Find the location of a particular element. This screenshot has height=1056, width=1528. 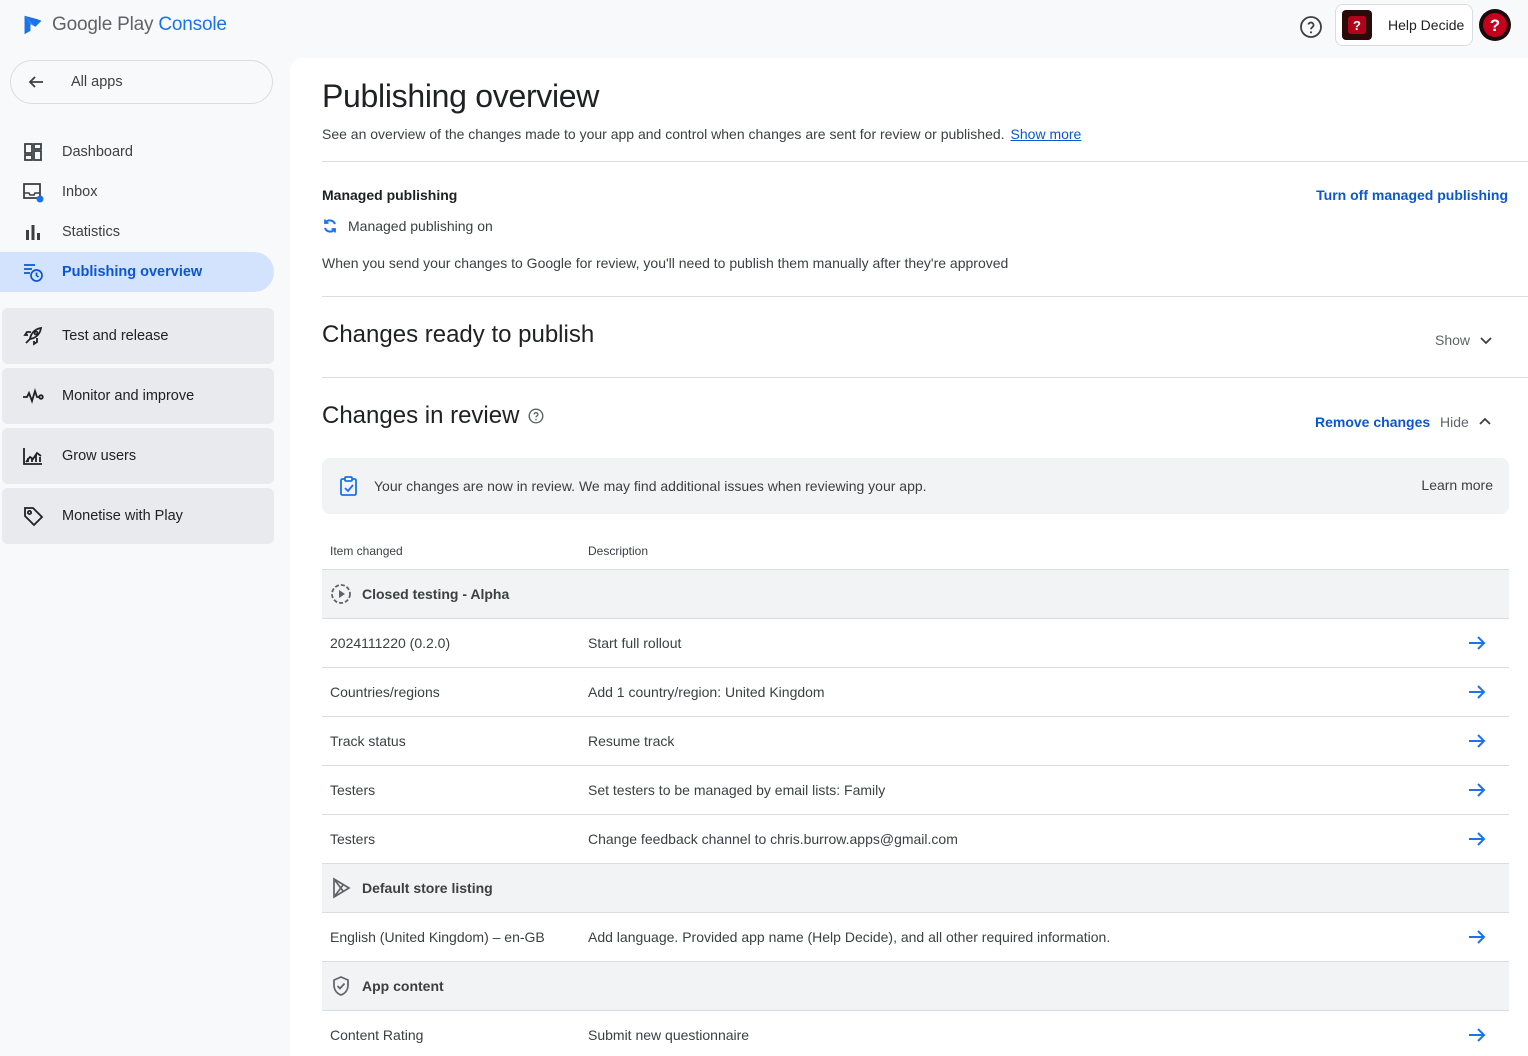

group-header-closed-testing: Closed testing - Alpha is located at coordinates (915, 594).